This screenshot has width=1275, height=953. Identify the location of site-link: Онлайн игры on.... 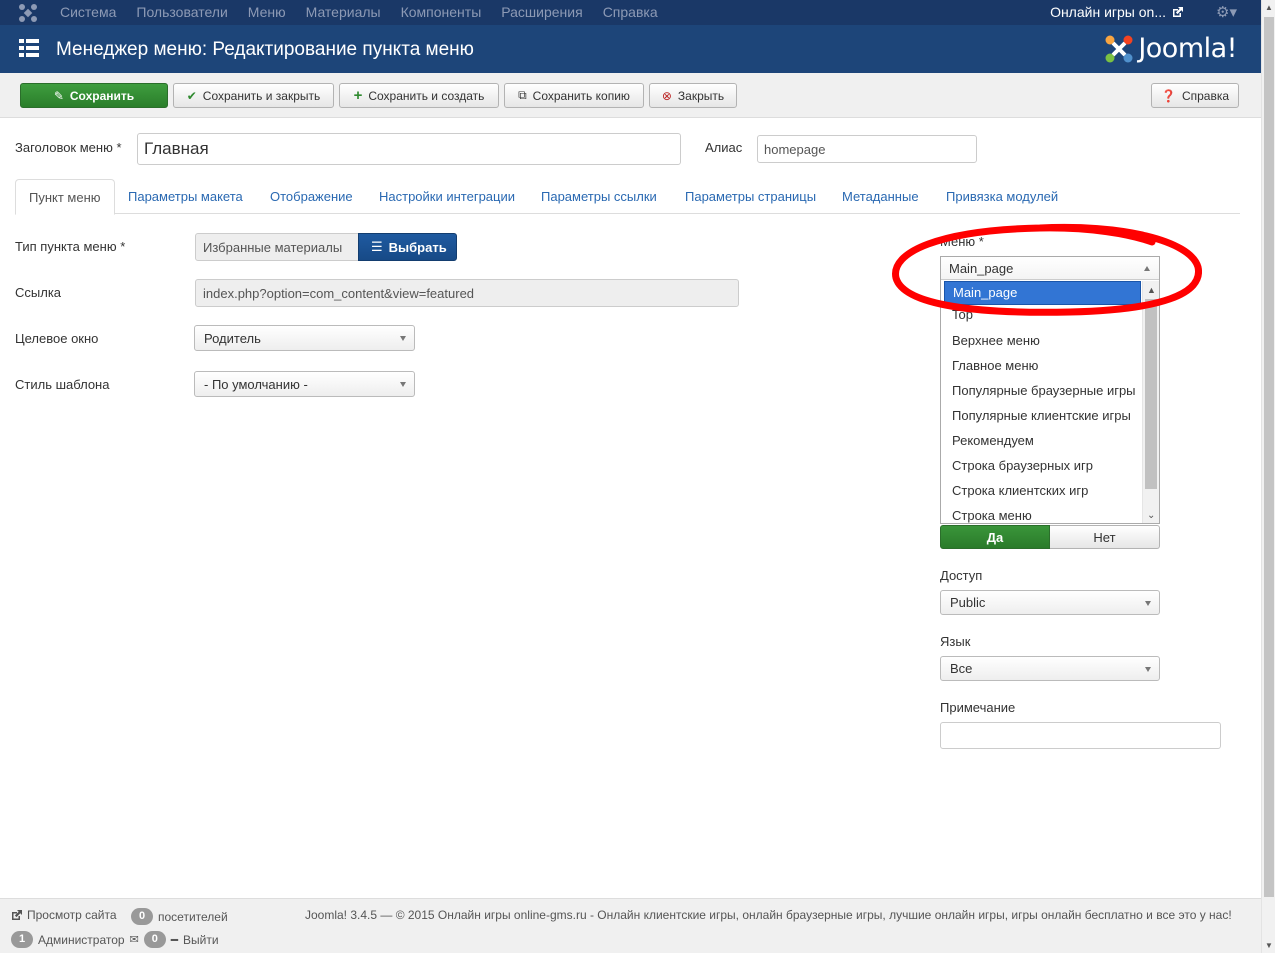
(1116, 12).